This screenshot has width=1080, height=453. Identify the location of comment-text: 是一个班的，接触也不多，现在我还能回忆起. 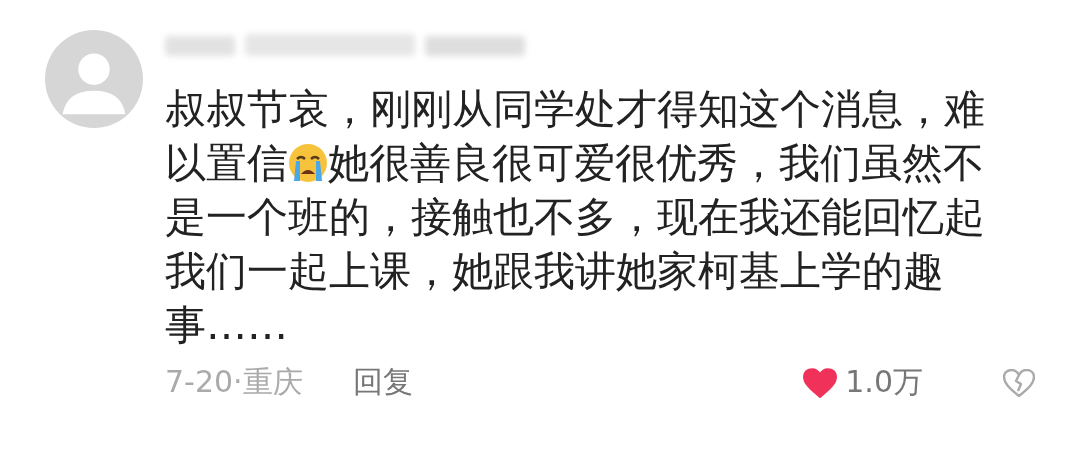
(575, 217).